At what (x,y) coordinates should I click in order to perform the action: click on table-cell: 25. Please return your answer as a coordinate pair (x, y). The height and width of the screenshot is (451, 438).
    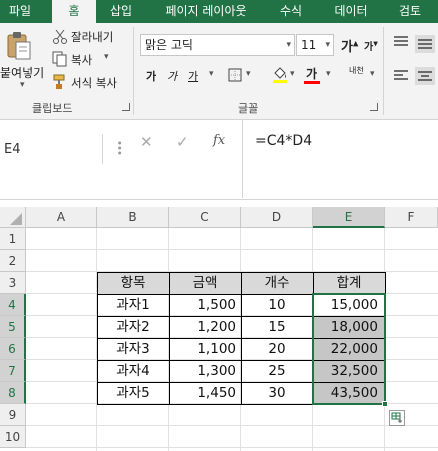
    Looking at the image, I should click on (277, 371).